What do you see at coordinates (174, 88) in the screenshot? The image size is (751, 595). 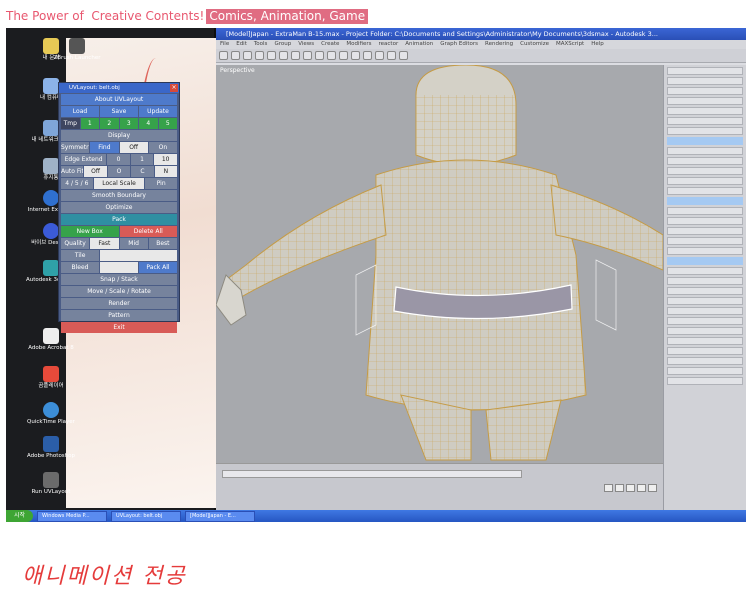 I see `close-icon: ×` at bounding box center [174, 88].